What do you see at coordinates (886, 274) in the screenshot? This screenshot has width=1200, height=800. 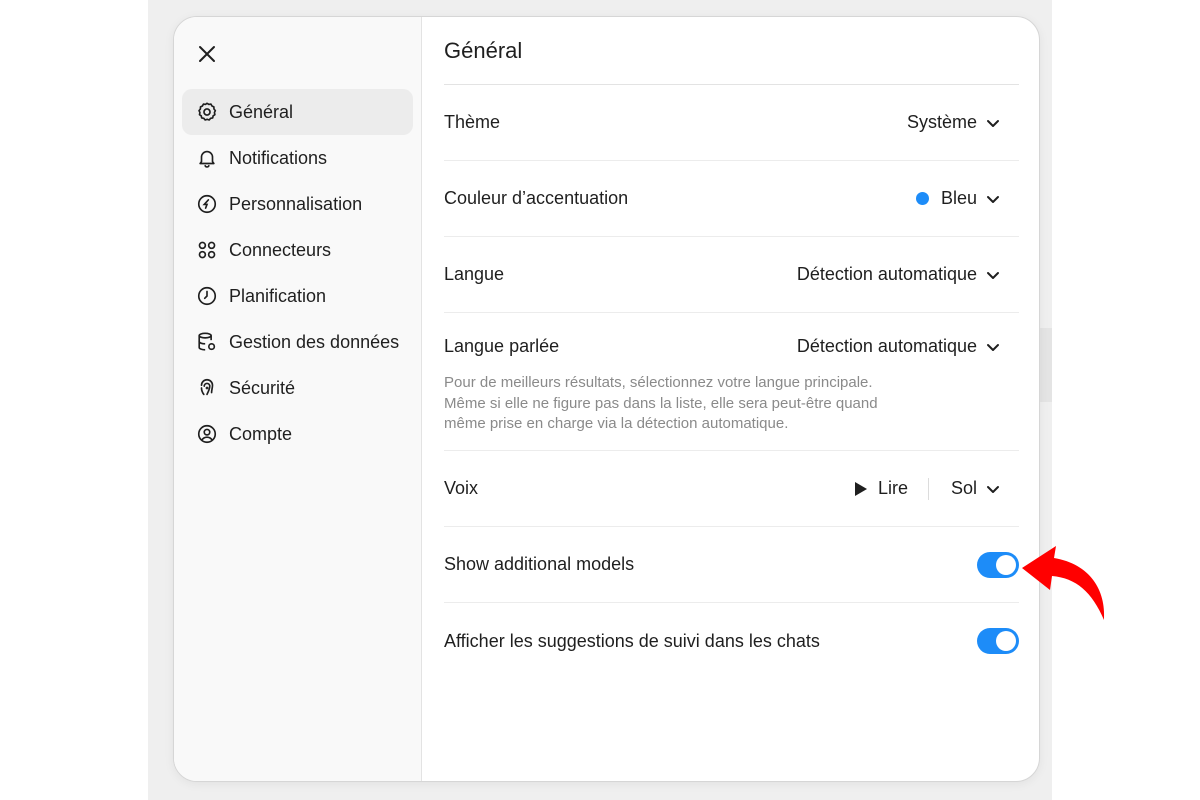 I see `language-value: Détection automatique` at bounding box center [886, 274].